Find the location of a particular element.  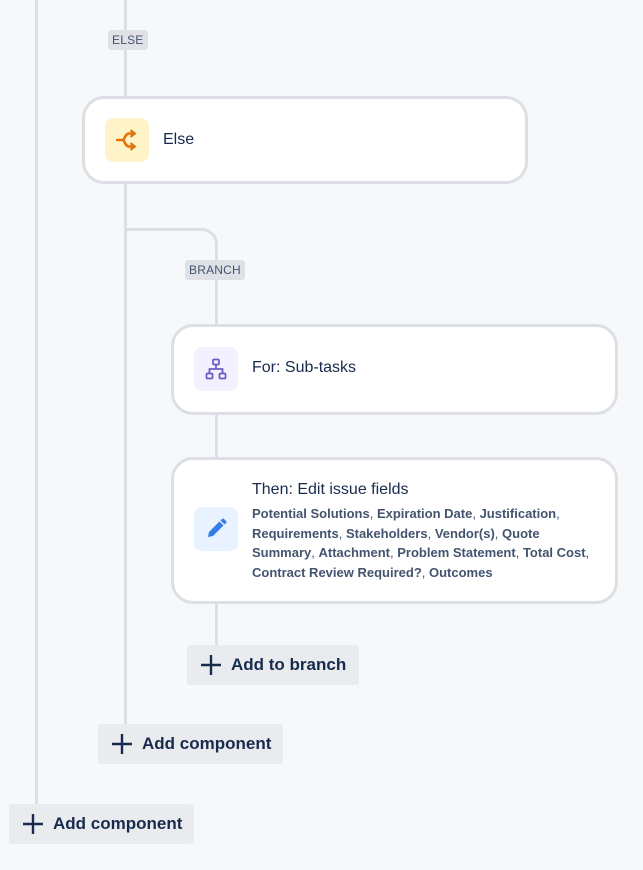

add-component-inner-button: Add component is located at coordinates (190, 744).